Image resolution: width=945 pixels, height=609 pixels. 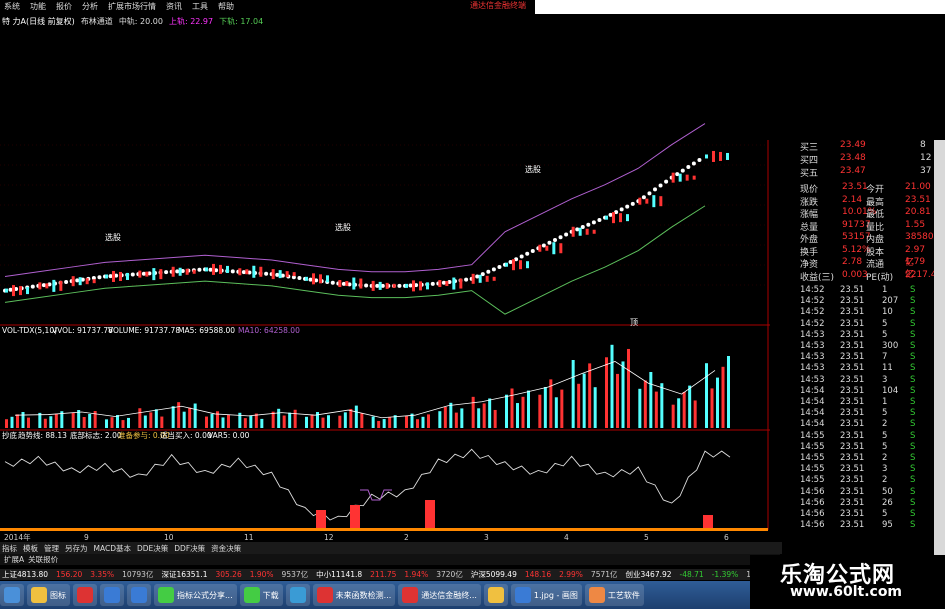 What do you see at coordinates (614, 595) in the screenshot?
I see `taskbar-button-12: 工艺软件` at bounding box center [614, 595].